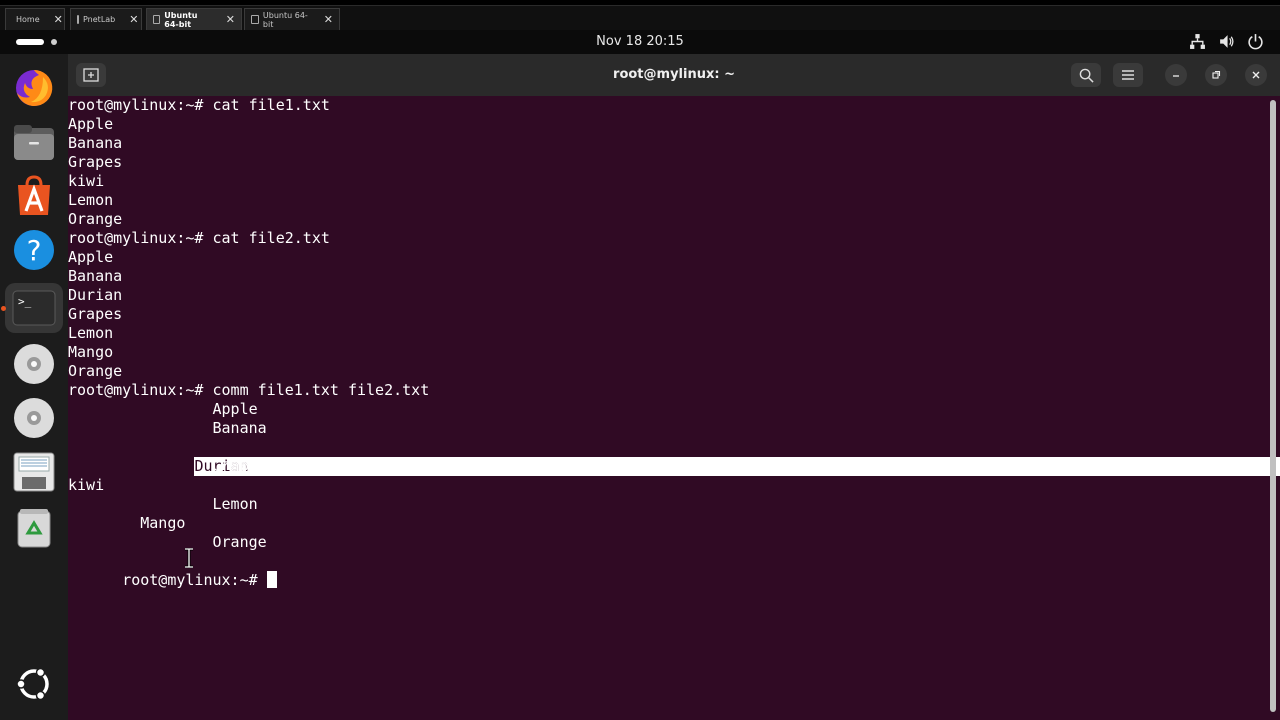 The height and width of the screenshot is (720, 1280). I want to click on close-icon, so click(1256, 75).